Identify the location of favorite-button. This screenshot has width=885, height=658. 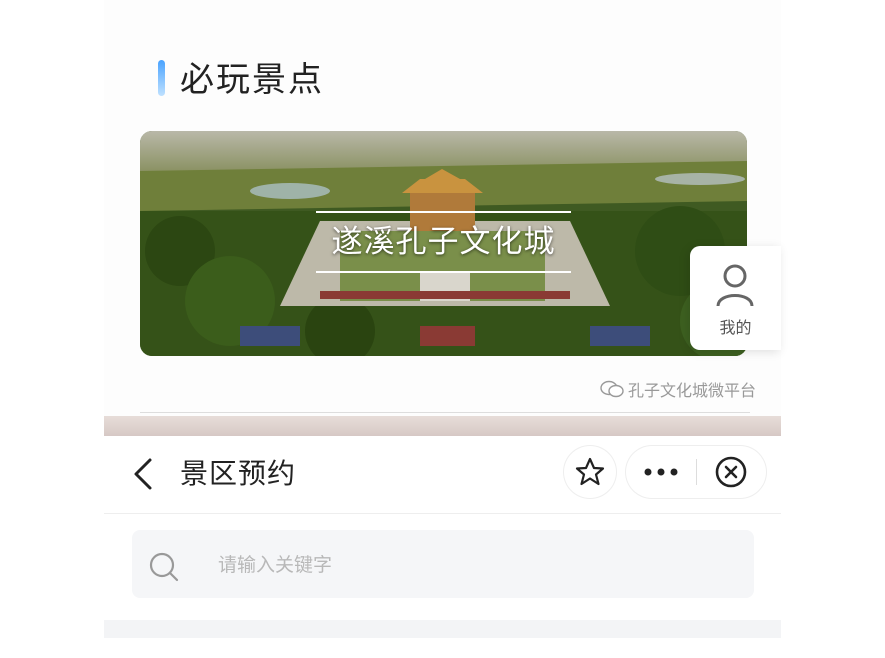
(590, 472).